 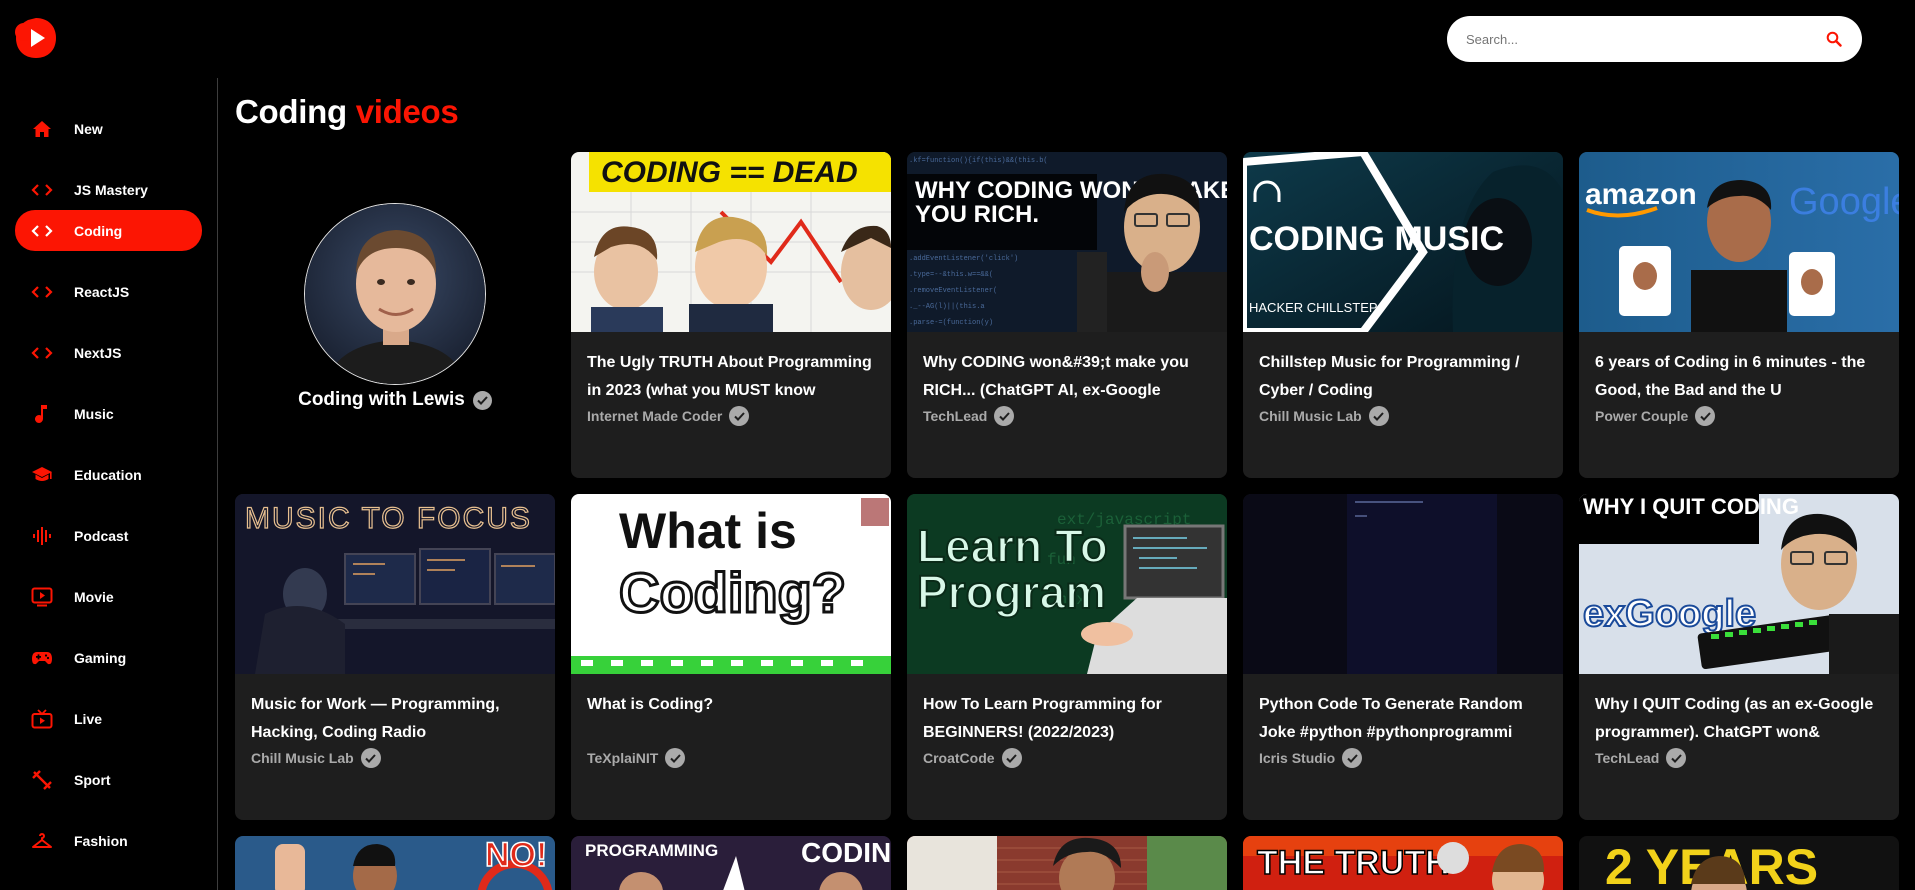 What do you see at coordinates (100, 657) in the screenshot?
I see `sidebar-item-label: Gaming` at bounding box center [100, 657].